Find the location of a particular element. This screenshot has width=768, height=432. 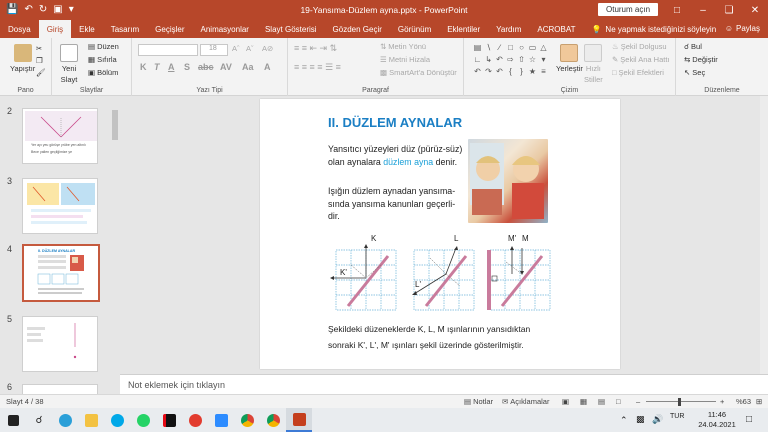

tab-help: Yardım is located at coordinates (508, 29).